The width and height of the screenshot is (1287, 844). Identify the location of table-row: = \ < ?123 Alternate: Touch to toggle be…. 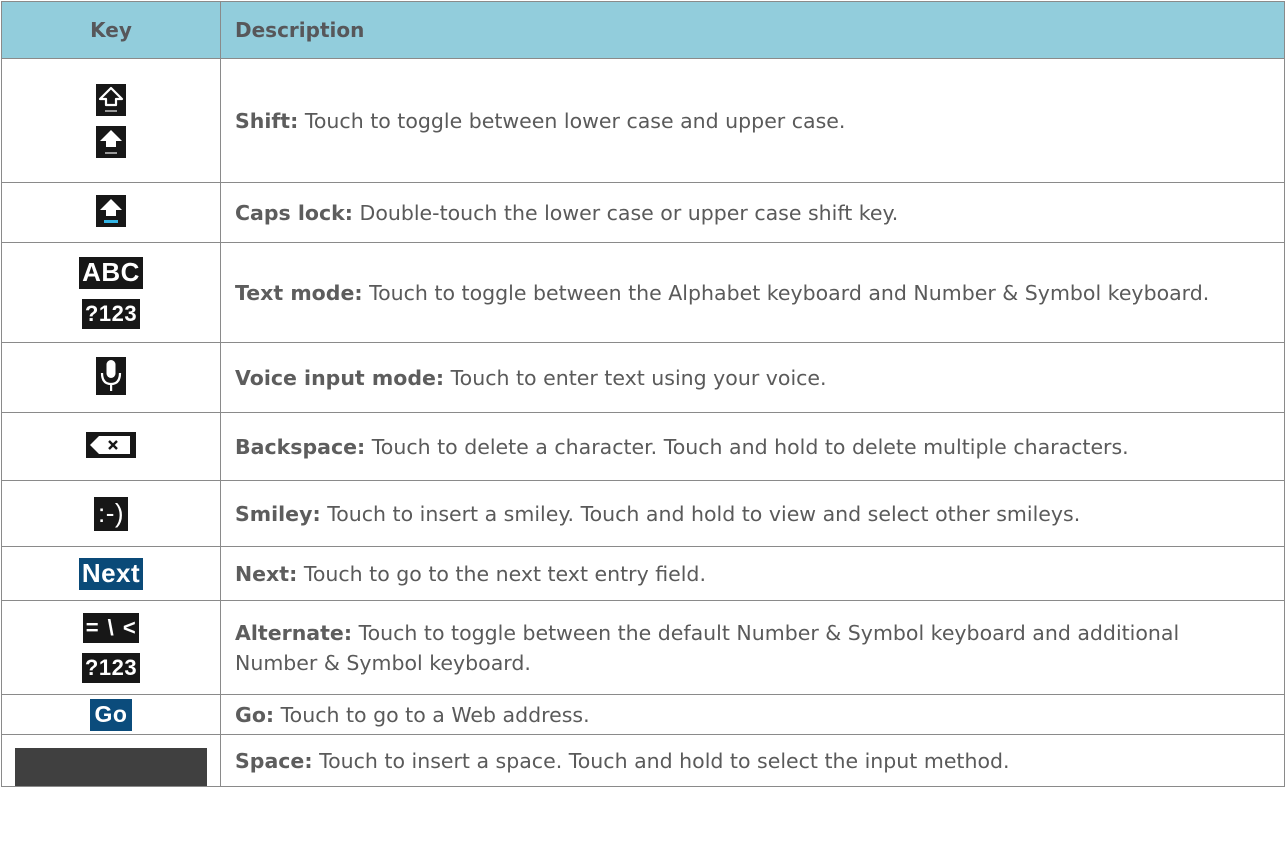
(643, 647).